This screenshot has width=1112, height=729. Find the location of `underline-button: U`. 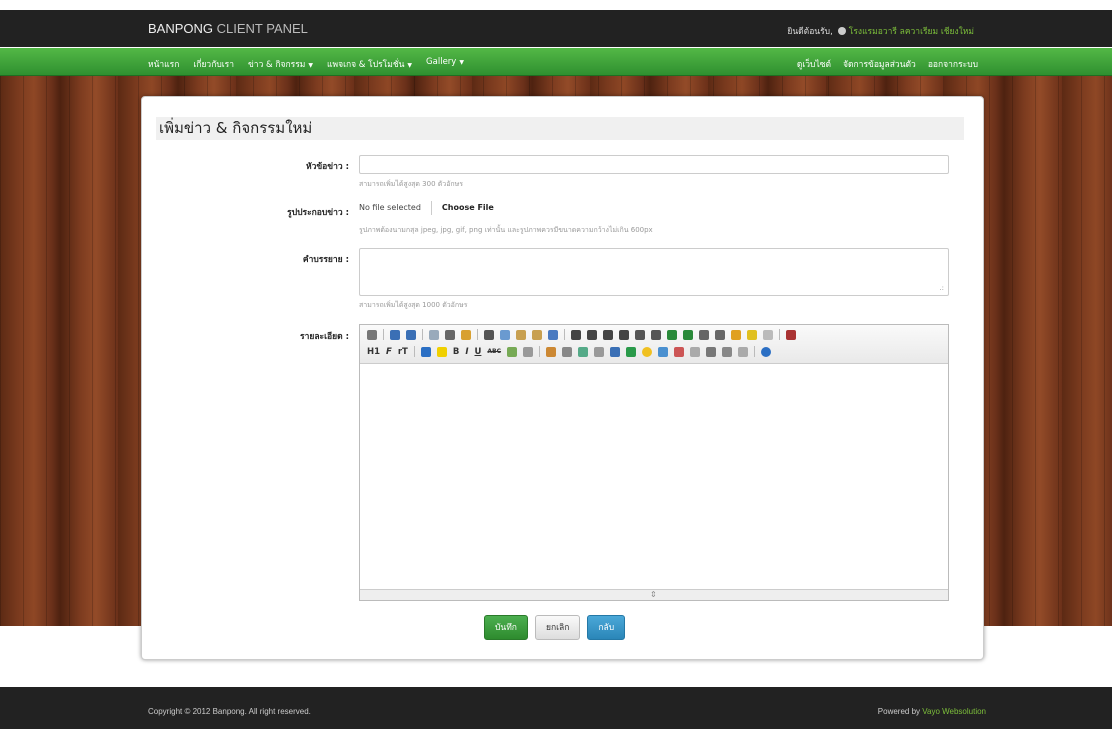

underline-button: U is located at coordinates (478, 352).